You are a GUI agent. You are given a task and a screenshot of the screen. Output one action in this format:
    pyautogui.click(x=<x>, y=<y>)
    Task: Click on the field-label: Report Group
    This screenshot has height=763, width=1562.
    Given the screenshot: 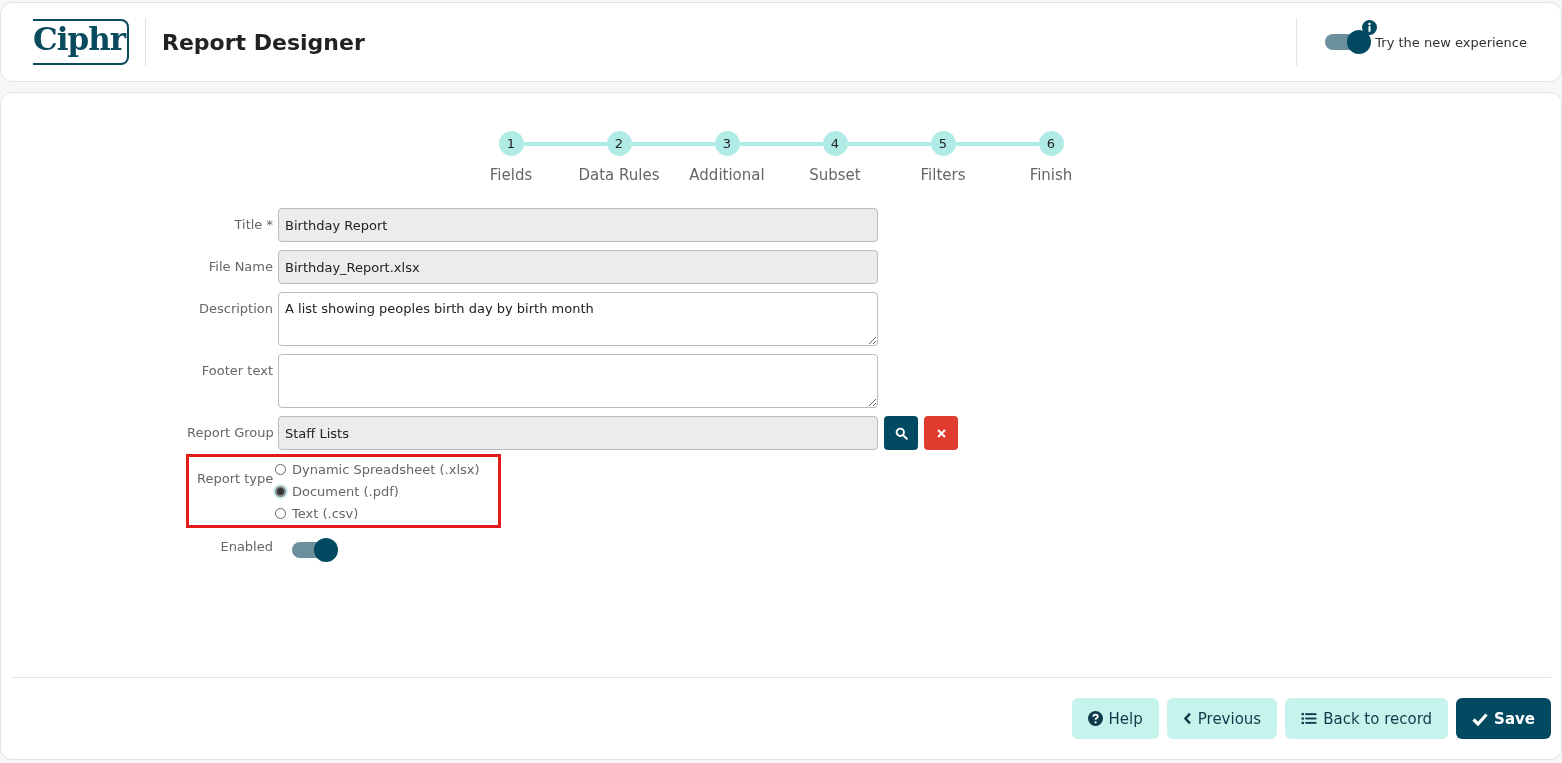 What is the action you would take?
    pyautogui.click(x=231, y=432)
    